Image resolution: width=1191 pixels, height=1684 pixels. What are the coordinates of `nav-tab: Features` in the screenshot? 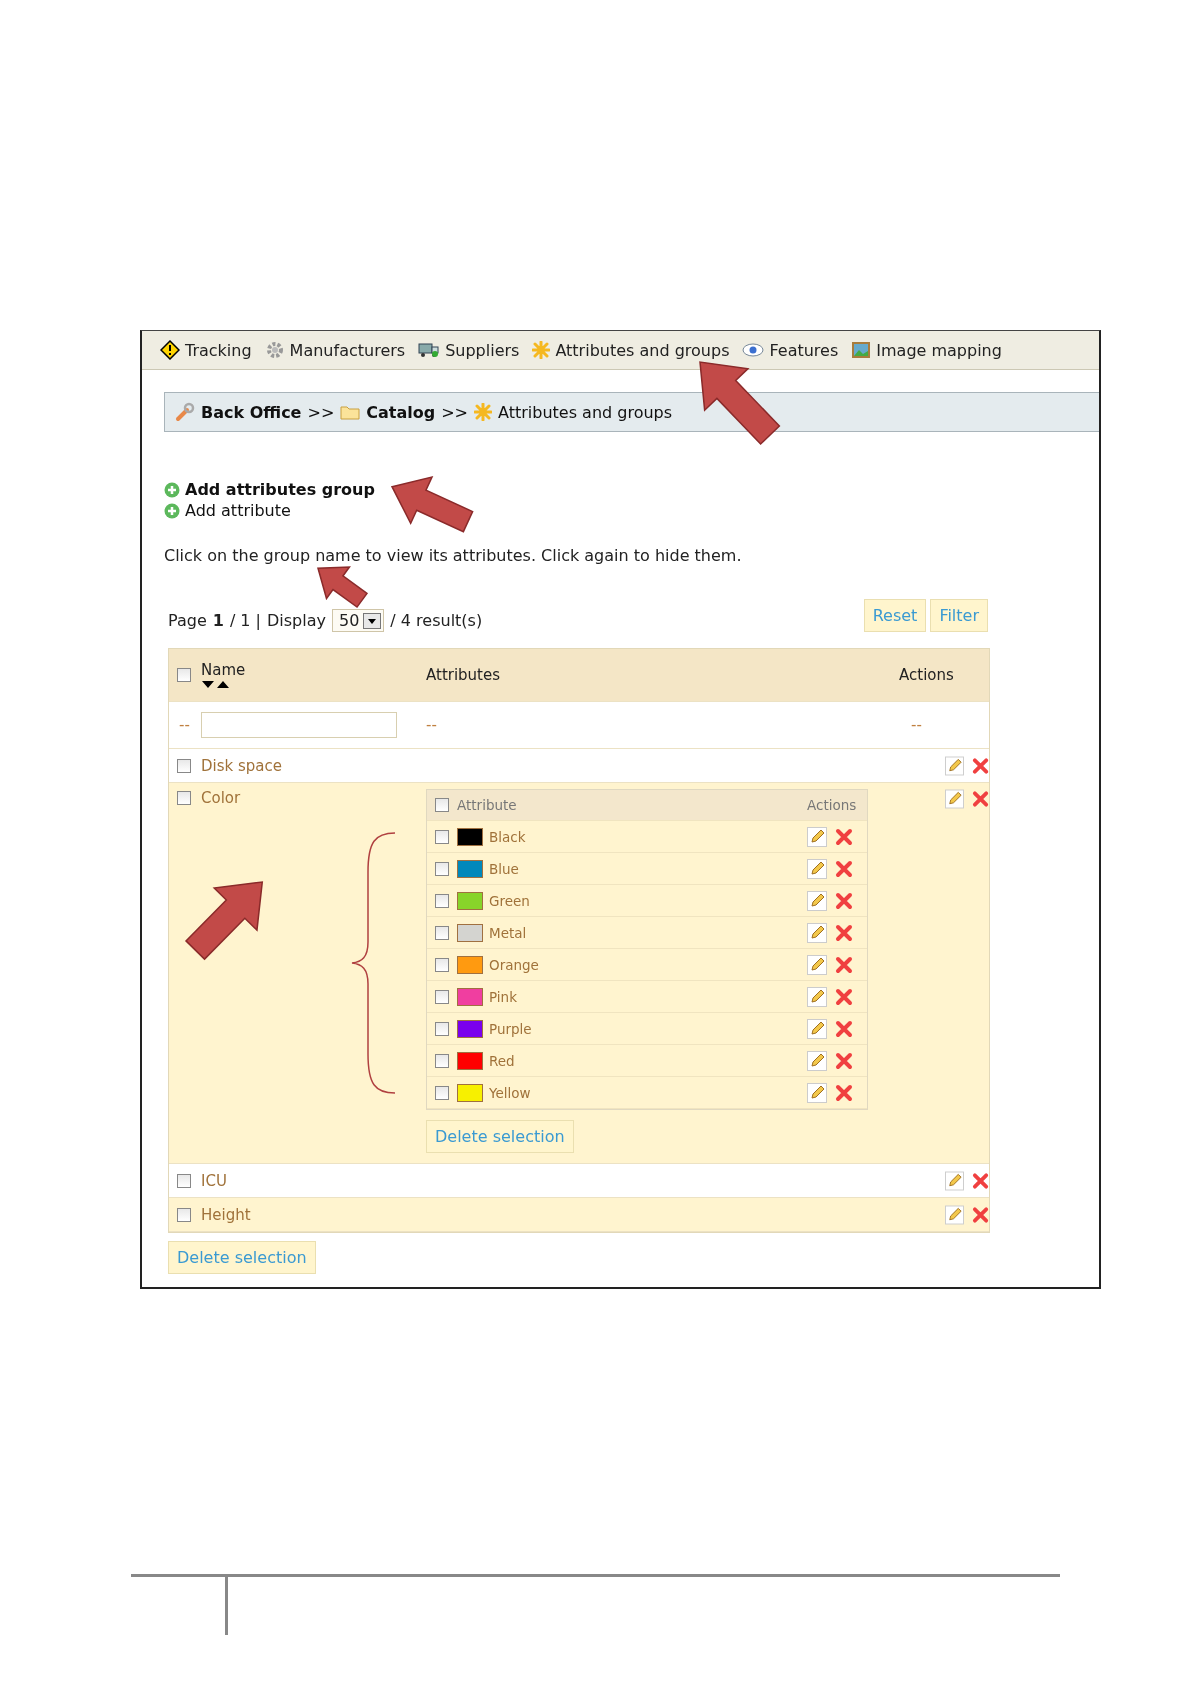 It's located at (790, 350).